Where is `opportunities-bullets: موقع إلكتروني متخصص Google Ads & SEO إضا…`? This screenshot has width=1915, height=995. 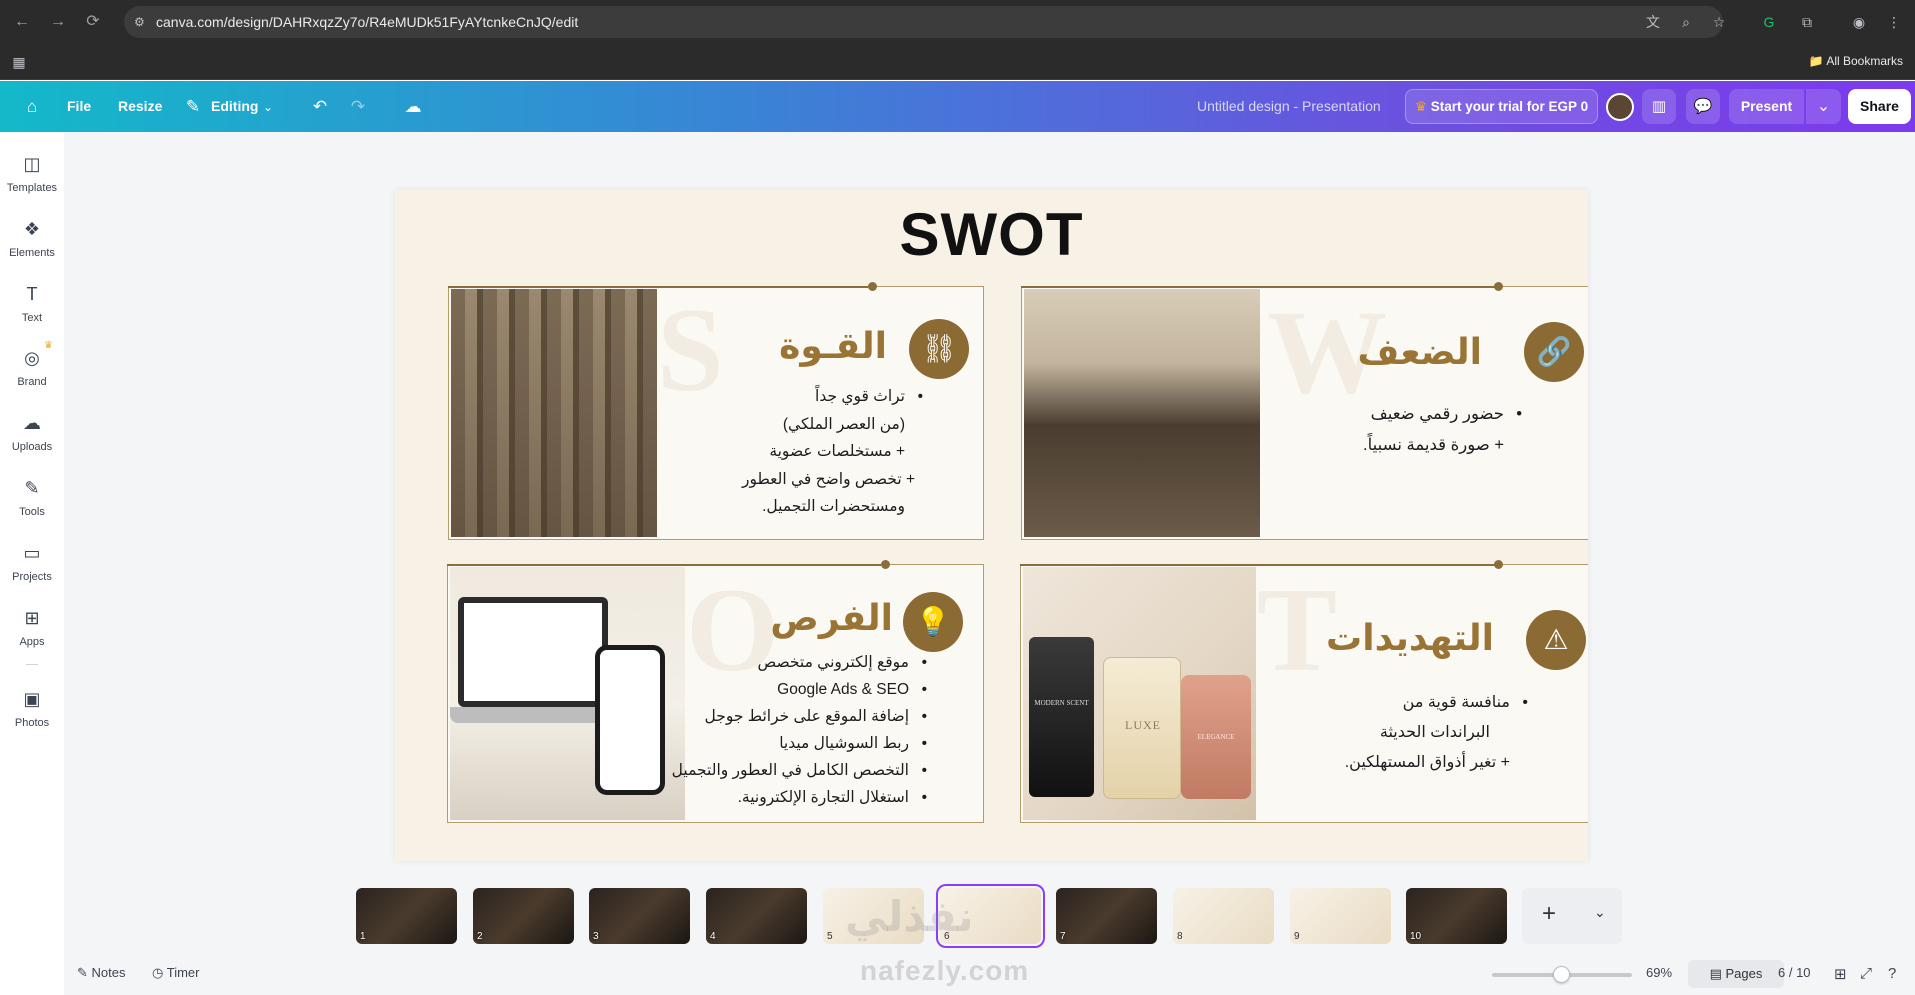 opportunities-bullets: موقع إلكتروني متخصص Google Ads & SEO إضا… is located at coordinates (800, 730).